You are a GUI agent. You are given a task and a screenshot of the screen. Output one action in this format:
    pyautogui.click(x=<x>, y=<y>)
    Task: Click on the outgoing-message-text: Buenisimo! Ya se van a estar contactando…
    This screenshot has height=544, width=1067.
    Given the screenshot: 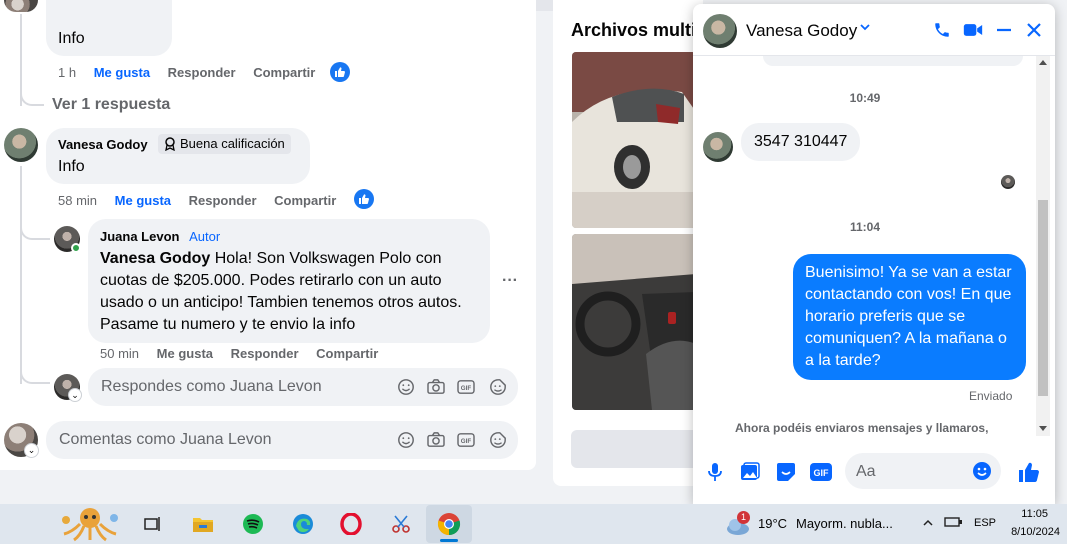 What is the action you would take?
    pyautogui.click(x=908, y=316)
    